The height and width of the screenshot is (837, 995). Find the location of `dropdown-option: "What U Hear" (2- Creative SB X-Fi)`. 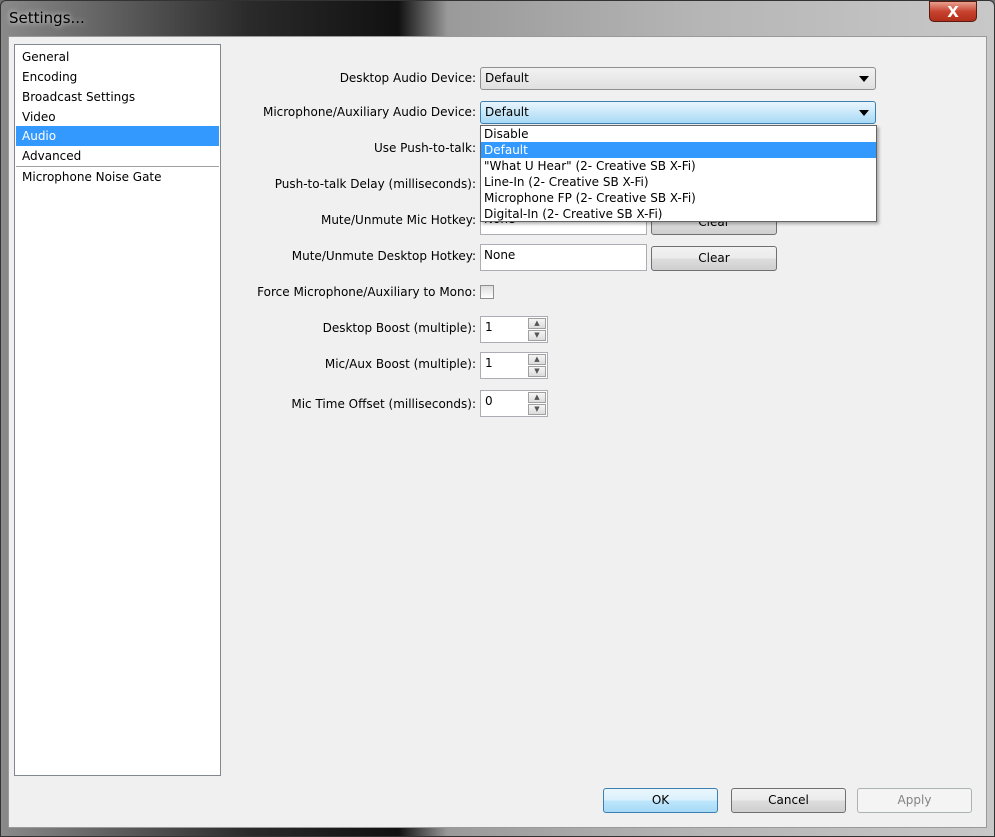

dropdown-option: "What U Hear" (2- Creative SB X-Fi) is located at coordinates (678, 166).